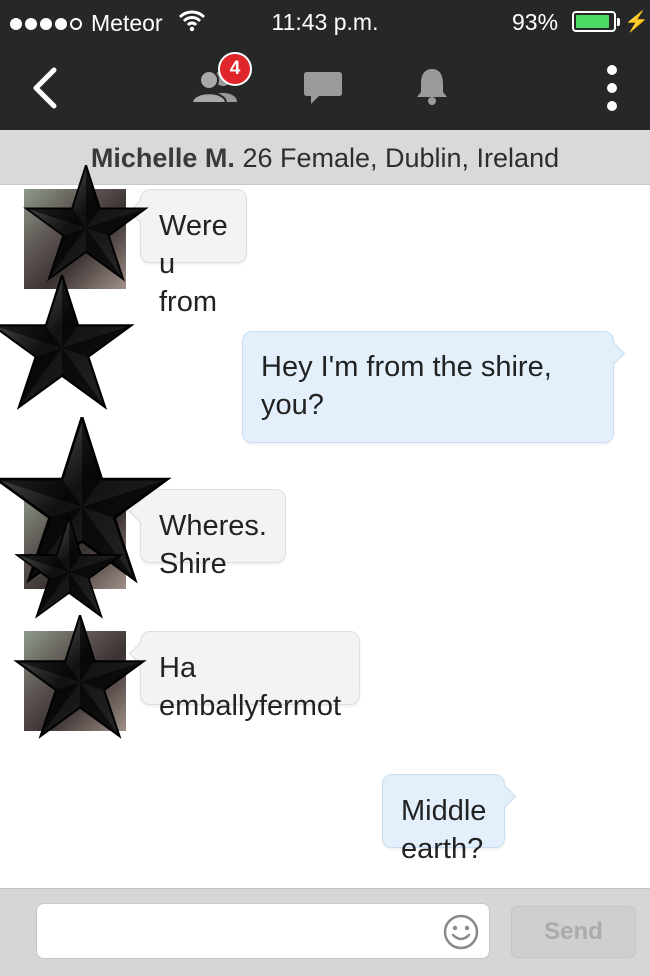  Describe the element at coordinates (428, 387) in the screenshot. I see `message-bubble: Hey I'm from the shire, you?` at that location.